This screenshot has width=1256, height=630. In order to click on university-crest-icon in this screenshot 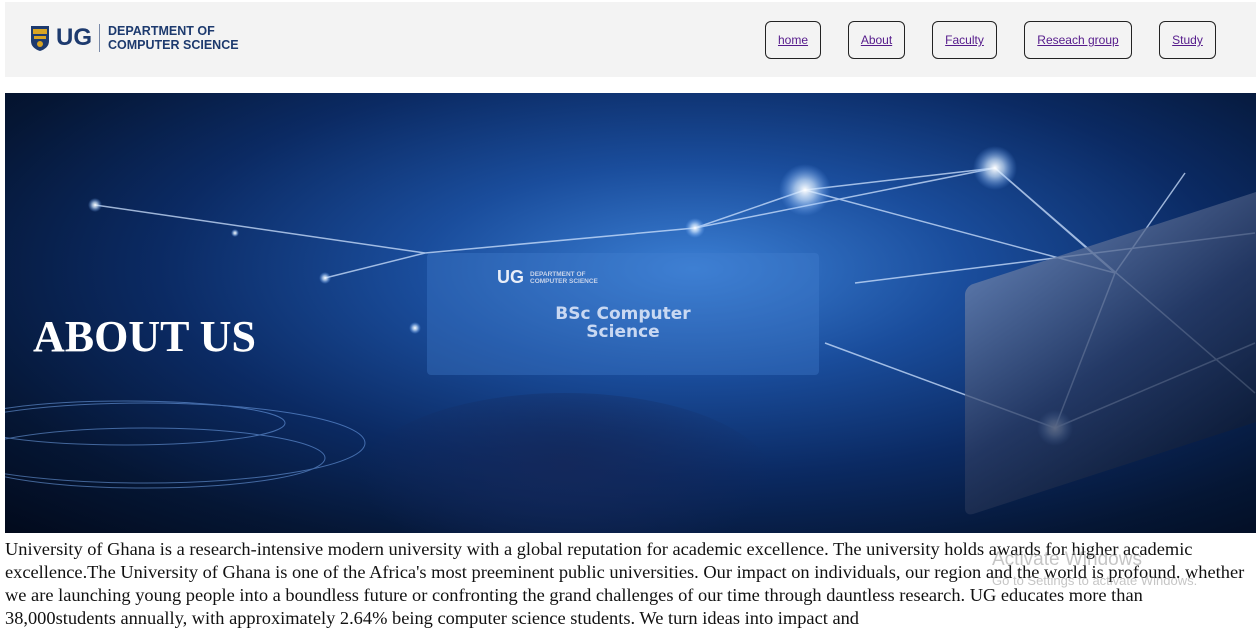, I will do `click(40, 38)`.